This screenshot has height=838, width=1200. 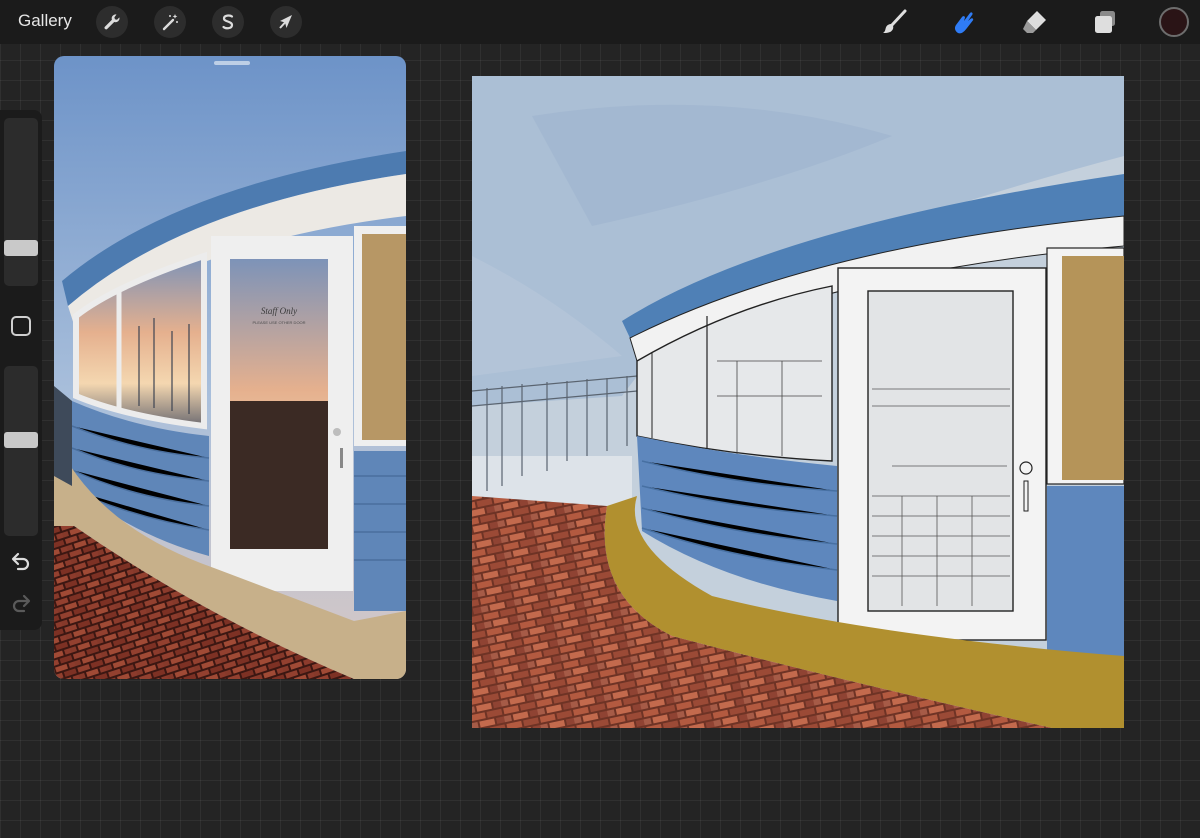 I want to click on brush-tool-button, so click(x=894, y=22).